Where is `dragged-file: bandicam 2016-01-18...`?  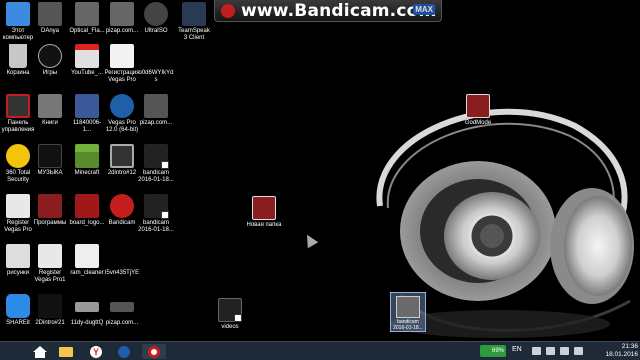
dragged-file: bandicam 2016-01-18... is located at coordinates (408, 312).